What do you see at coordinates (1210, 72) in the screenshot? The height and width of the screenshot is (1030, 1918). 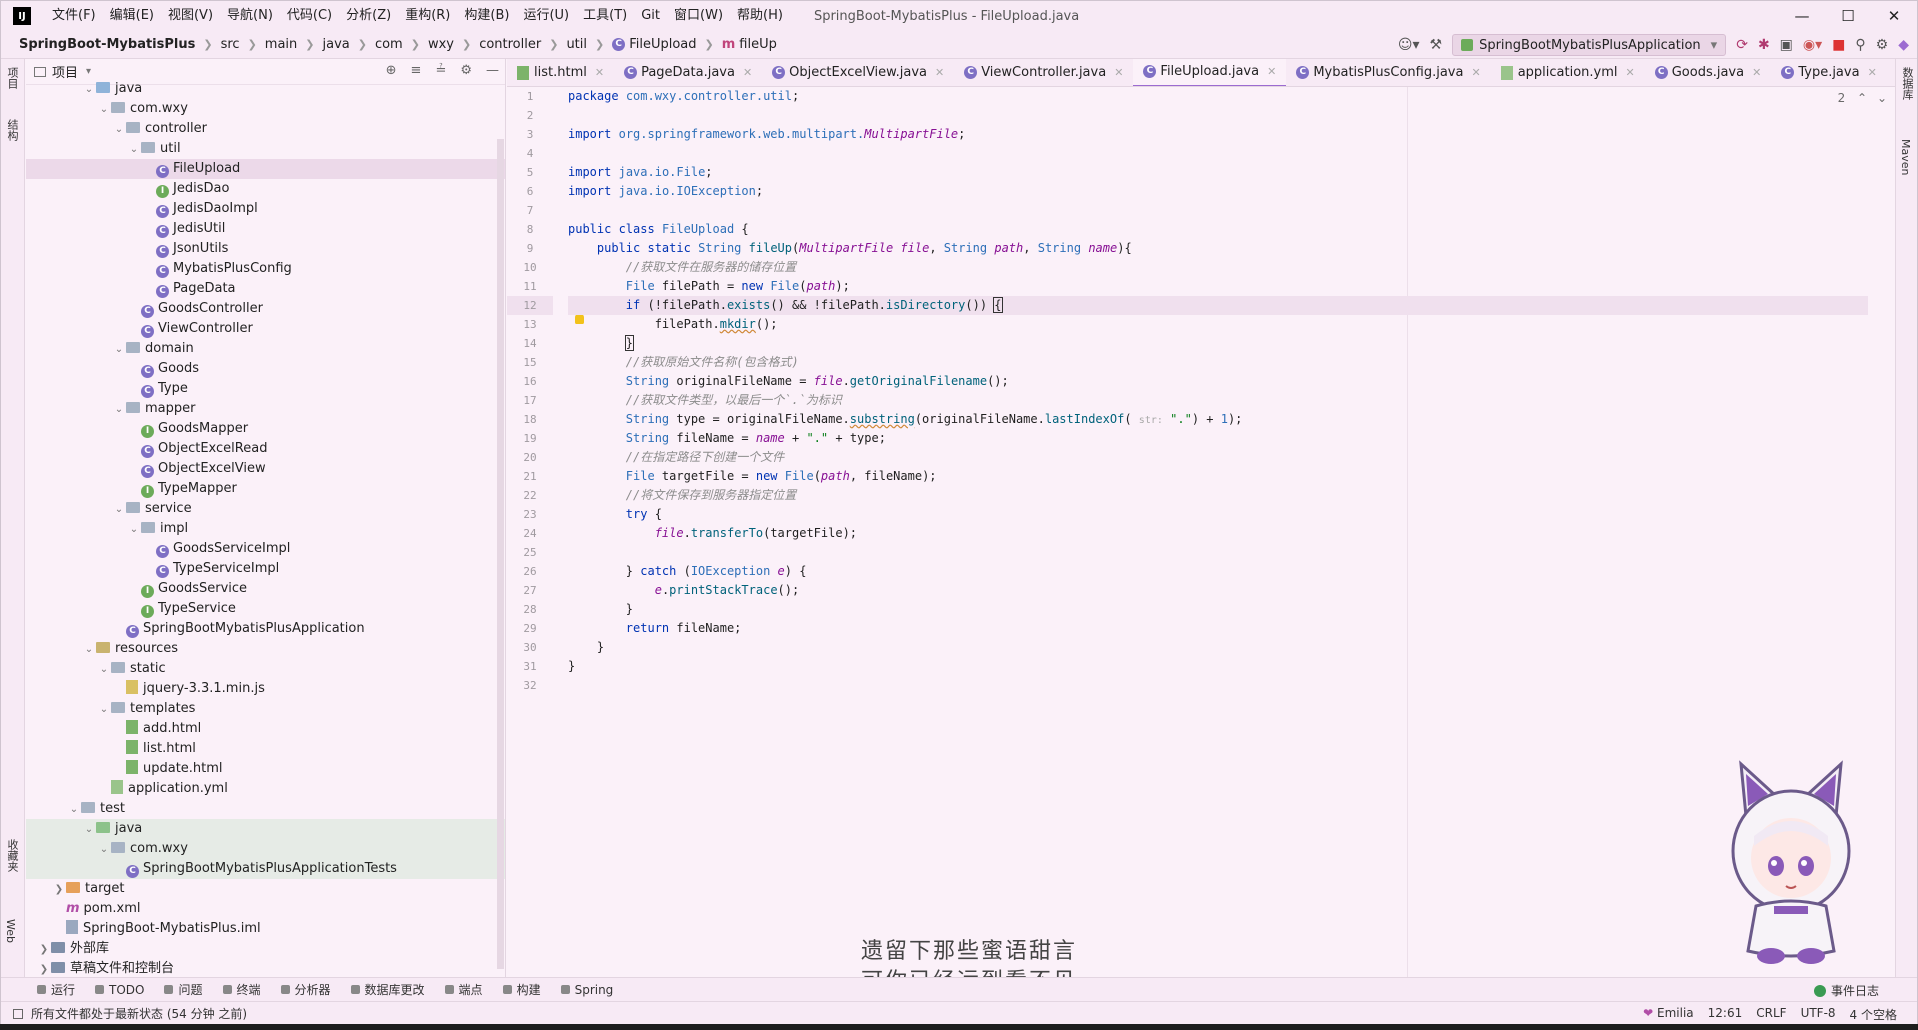 I see `editor-tab: C FileUpload.java ✕` at bounding box center [1210, 72].